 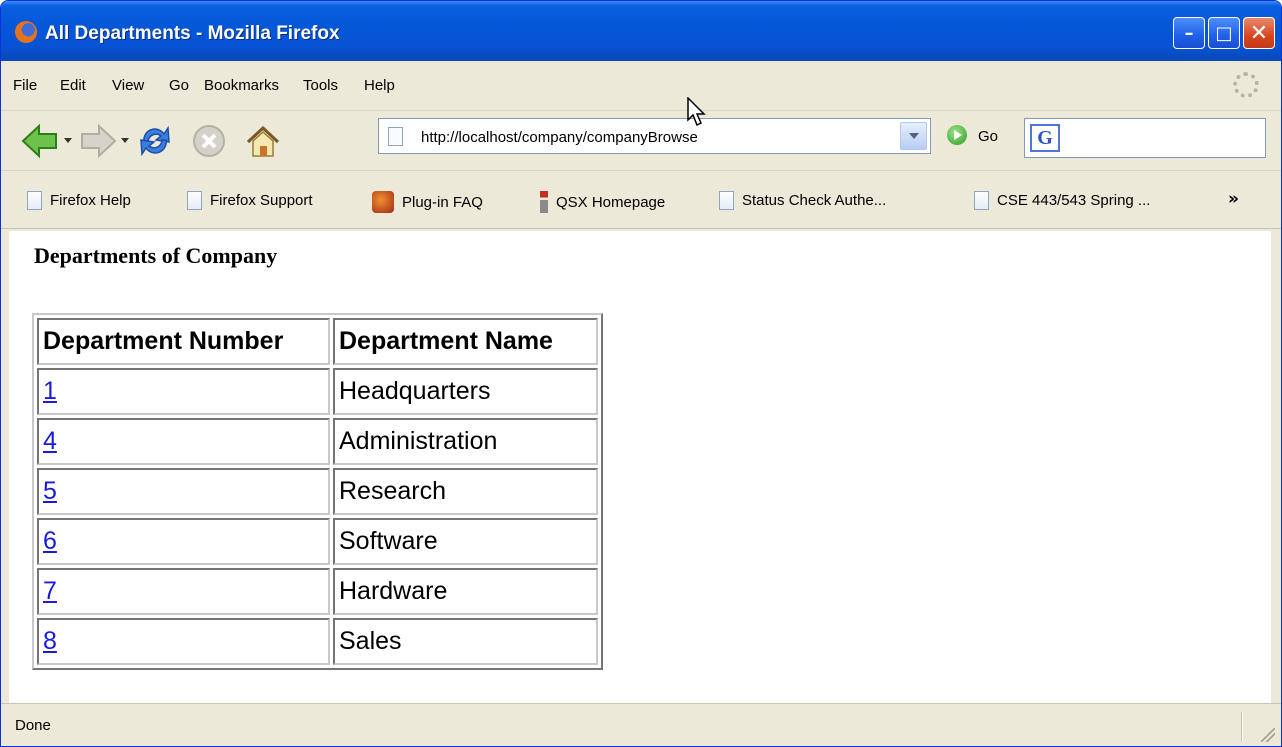 I want to click on home-icon, so click(x=263, y=141).